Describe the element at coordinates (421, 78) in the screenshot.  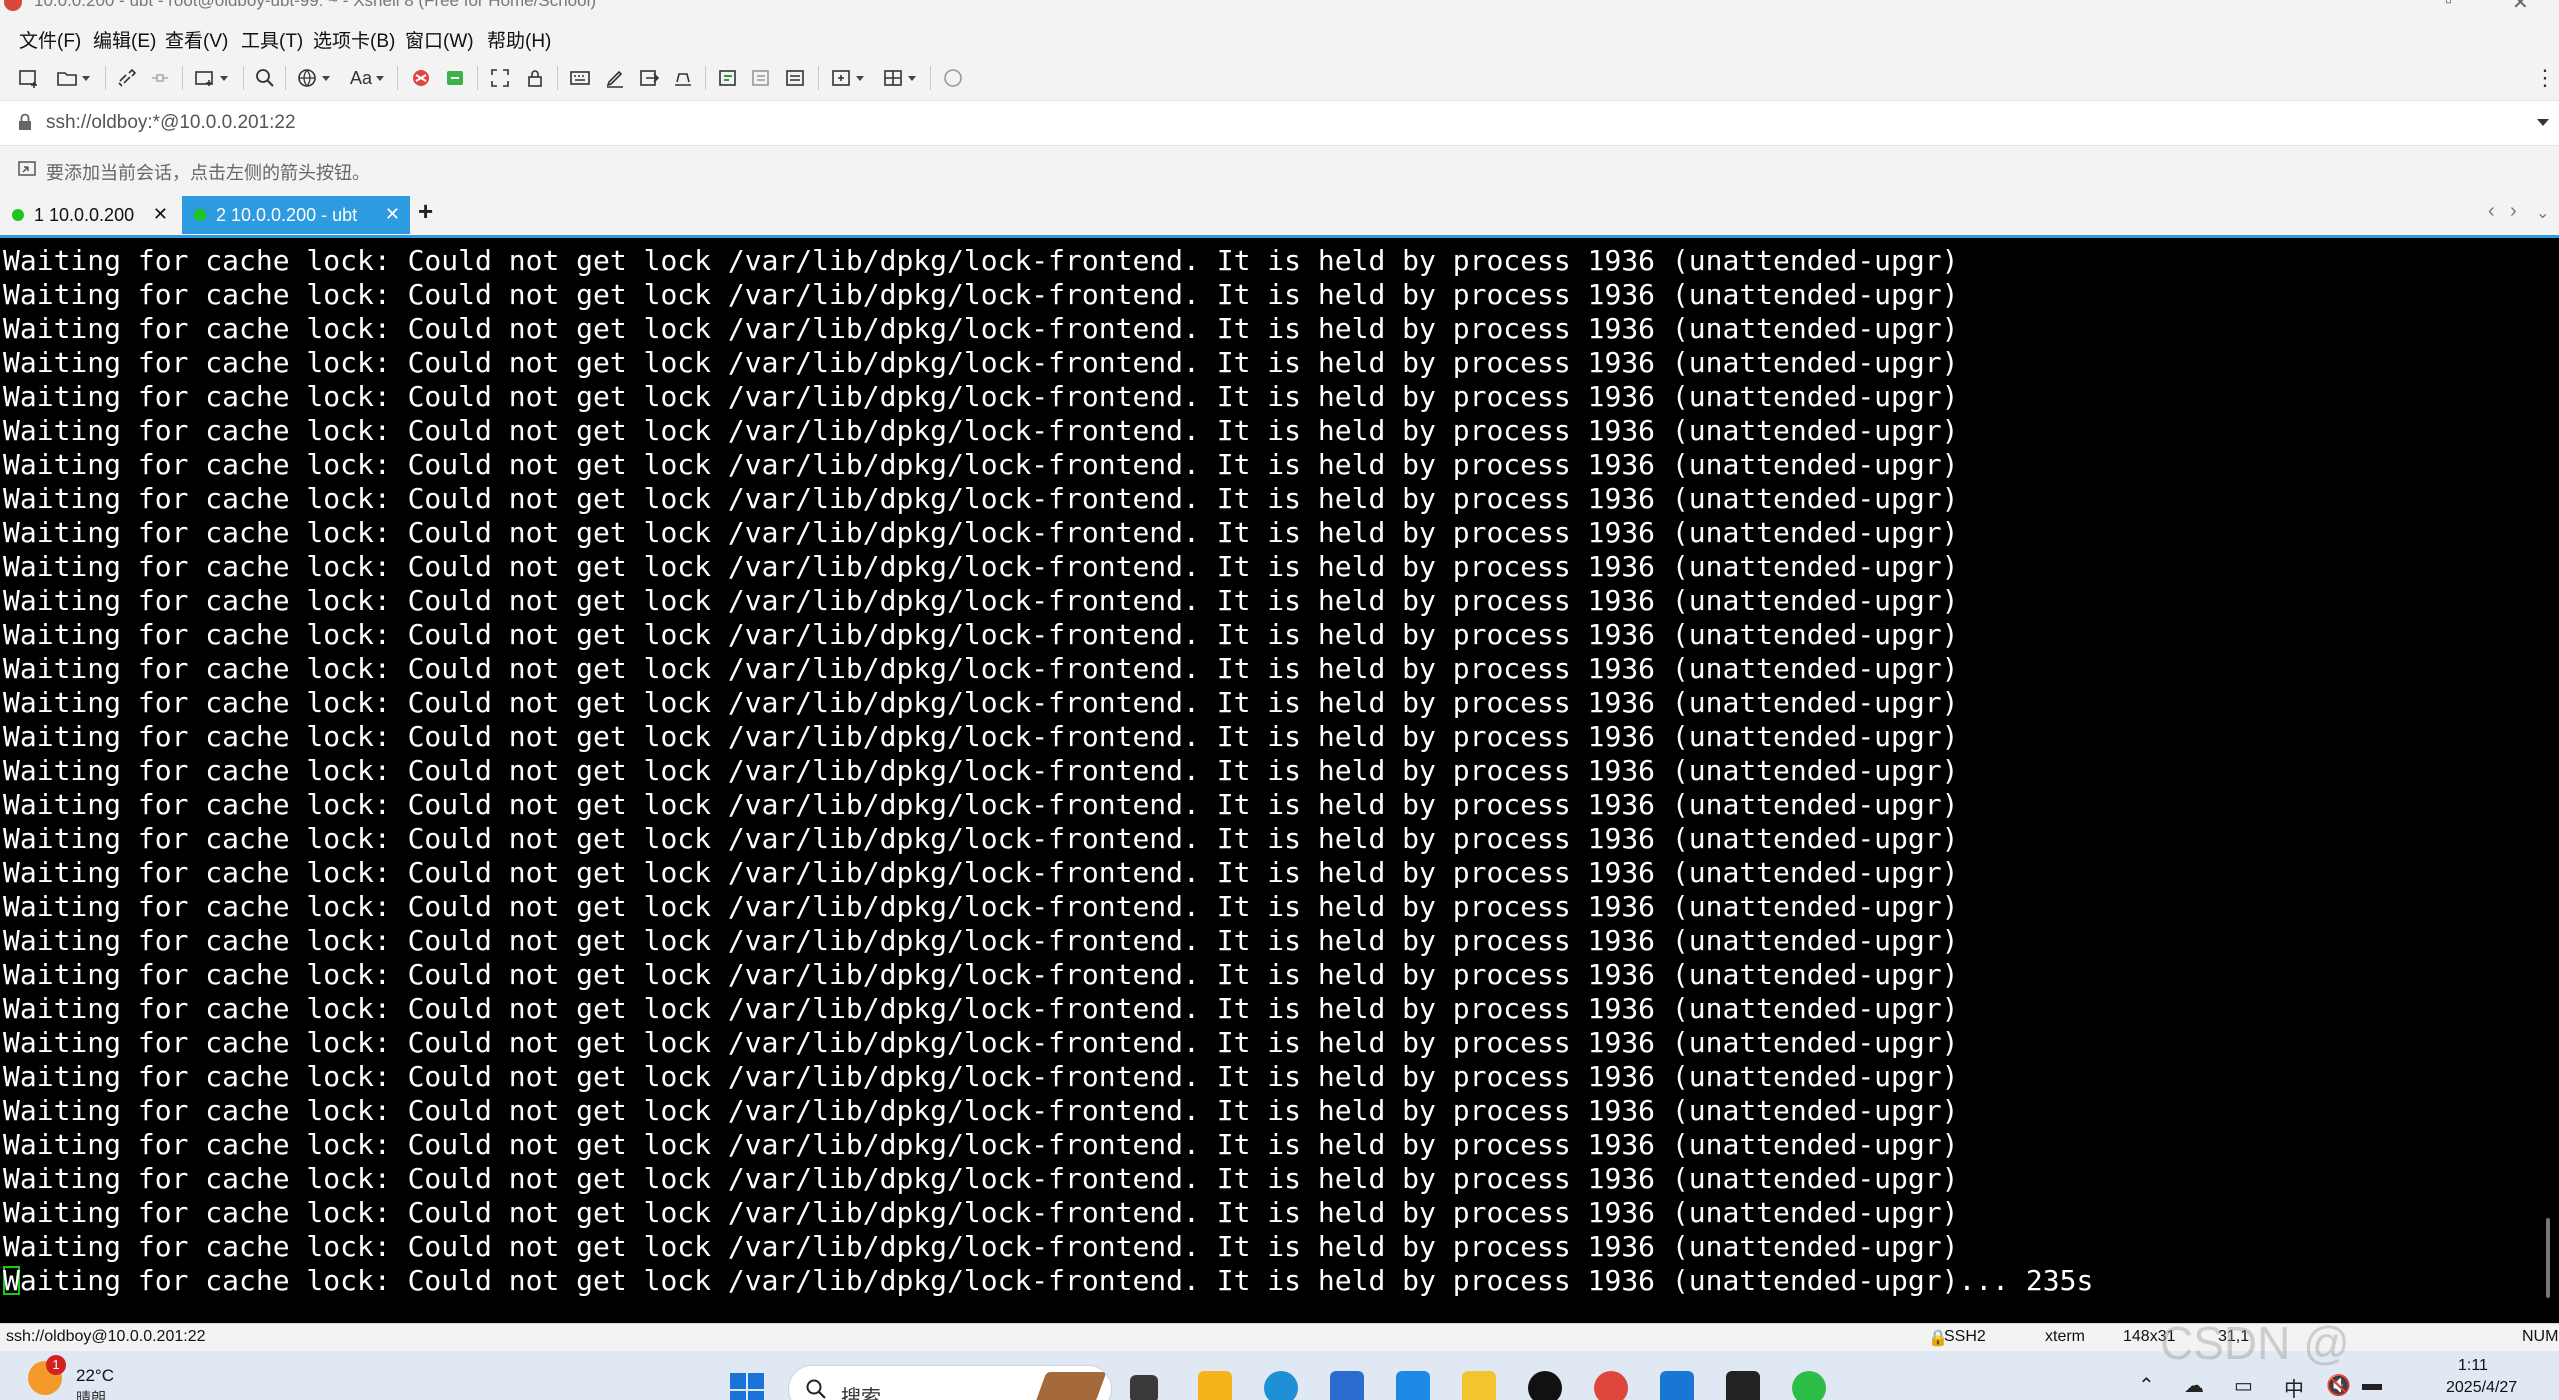
I see `xshell-logo-icon` at that location.